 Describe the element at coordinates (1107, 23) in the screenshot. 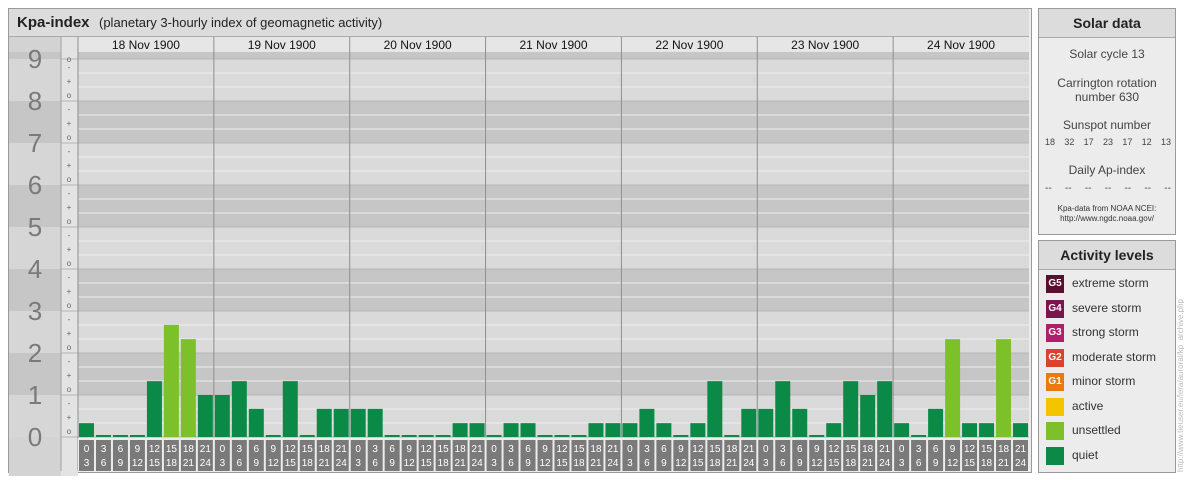

I see `solar-data-heading: Solar data` at that location.